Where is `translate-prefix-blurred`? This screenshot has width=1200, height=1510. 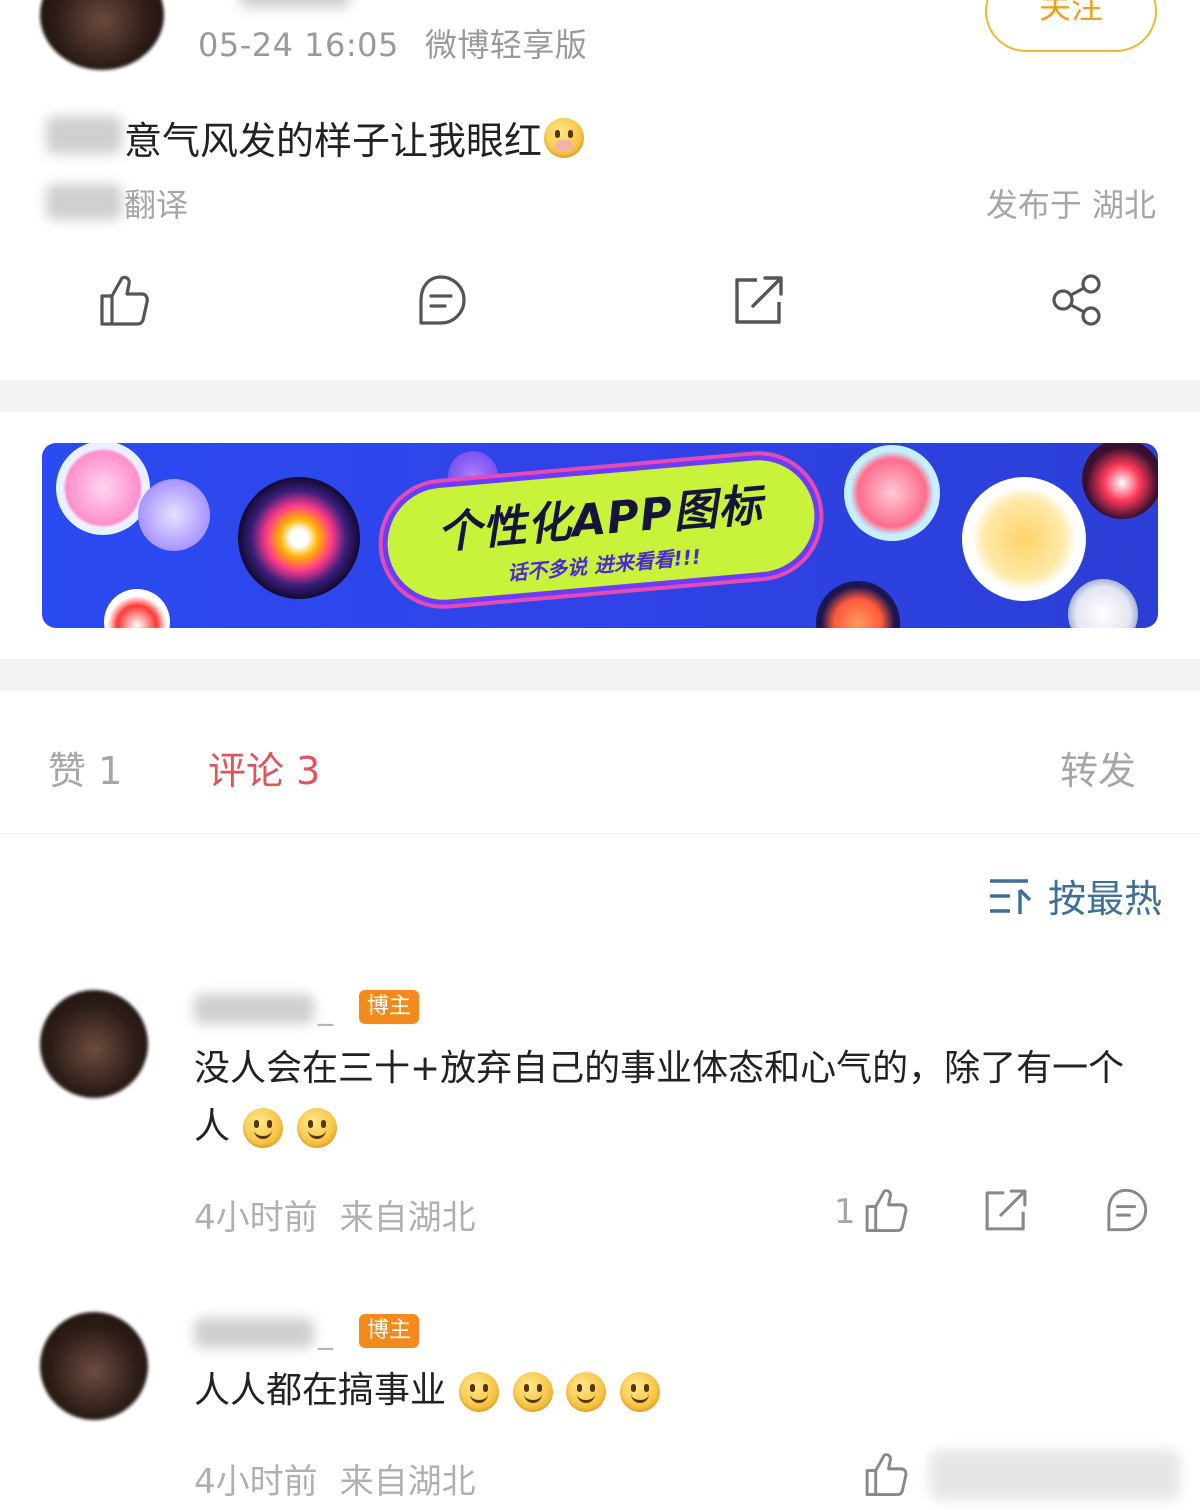
translate-prefix-blurred is located at coordinates (84, 202).